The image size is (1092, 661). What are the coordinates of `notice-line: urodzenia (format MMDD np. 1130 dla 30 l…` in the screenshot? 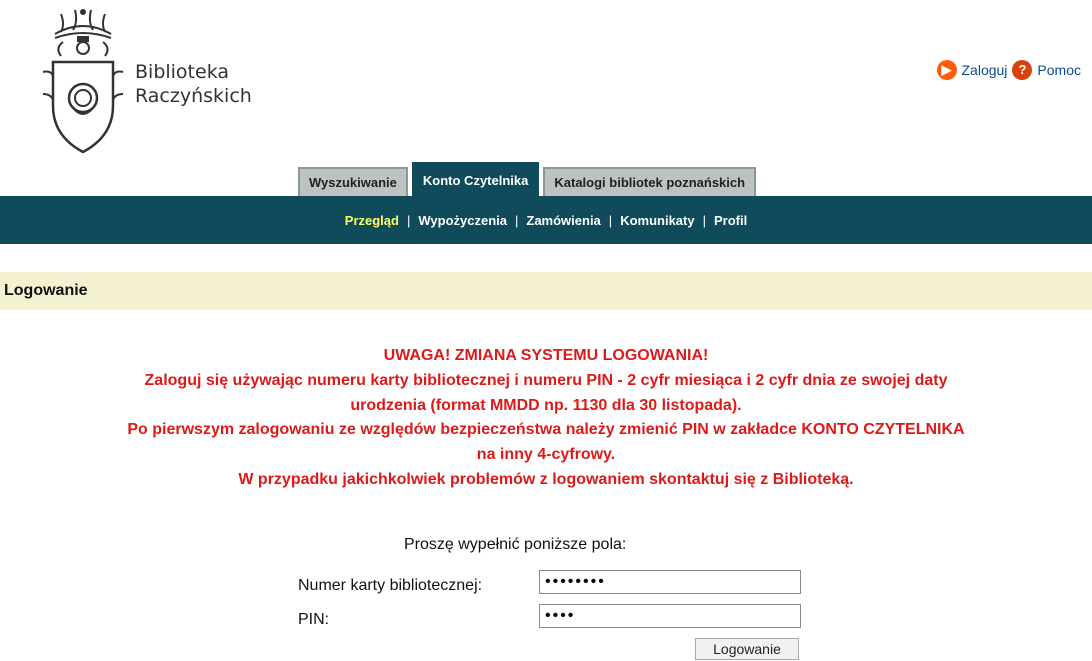 It's located at (546, 405).